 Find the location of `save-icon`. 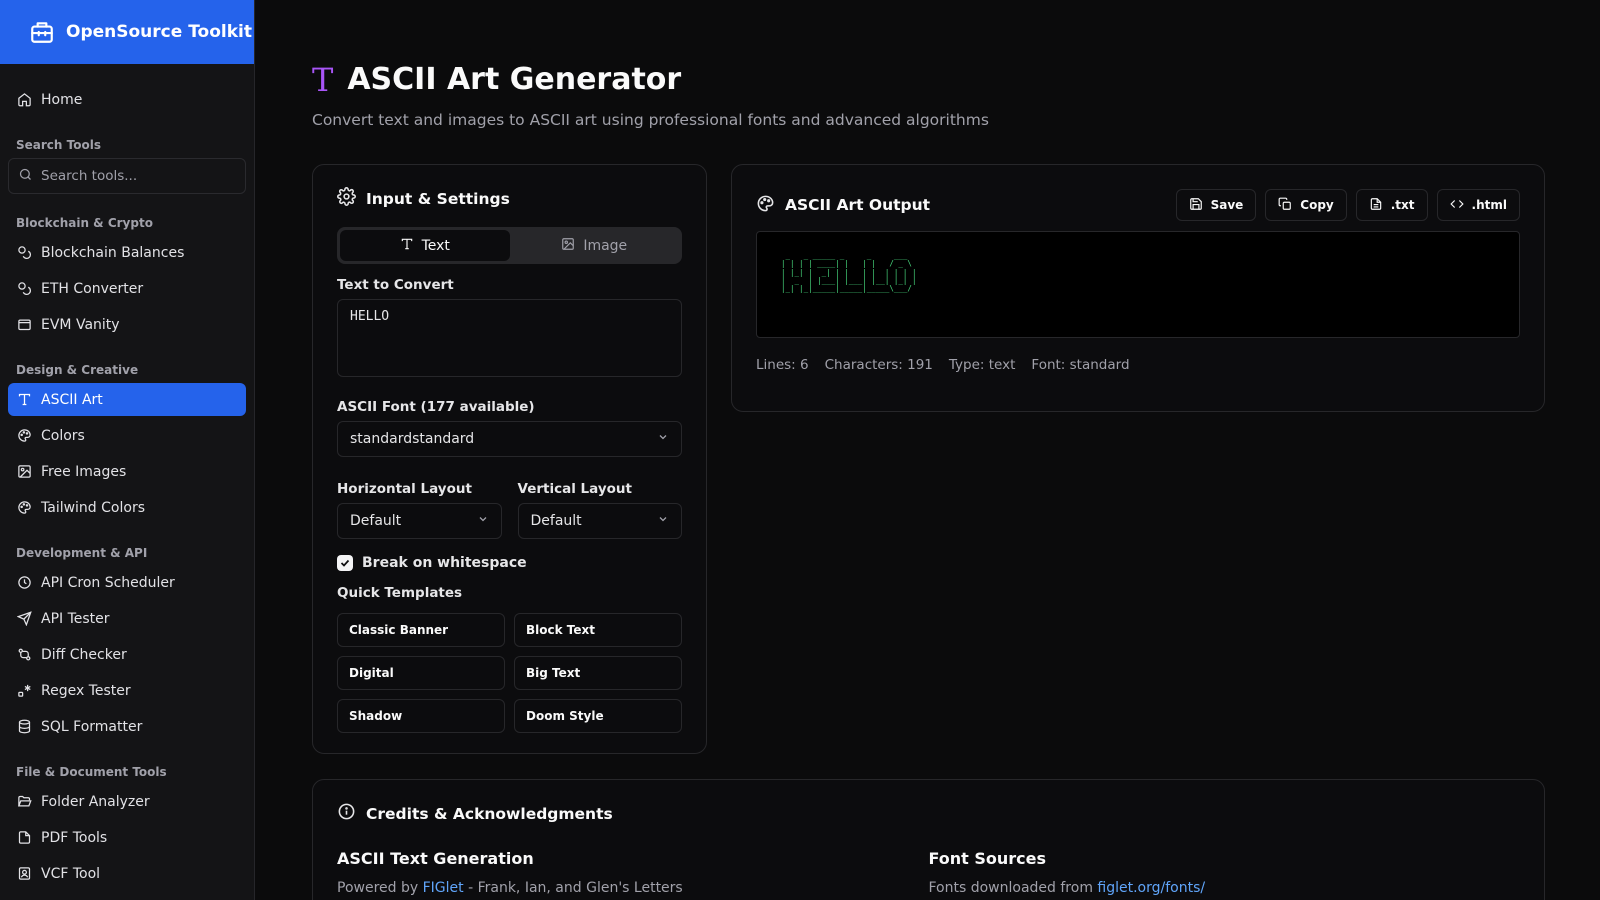

save-icon is located at coordinates (1196, 205).